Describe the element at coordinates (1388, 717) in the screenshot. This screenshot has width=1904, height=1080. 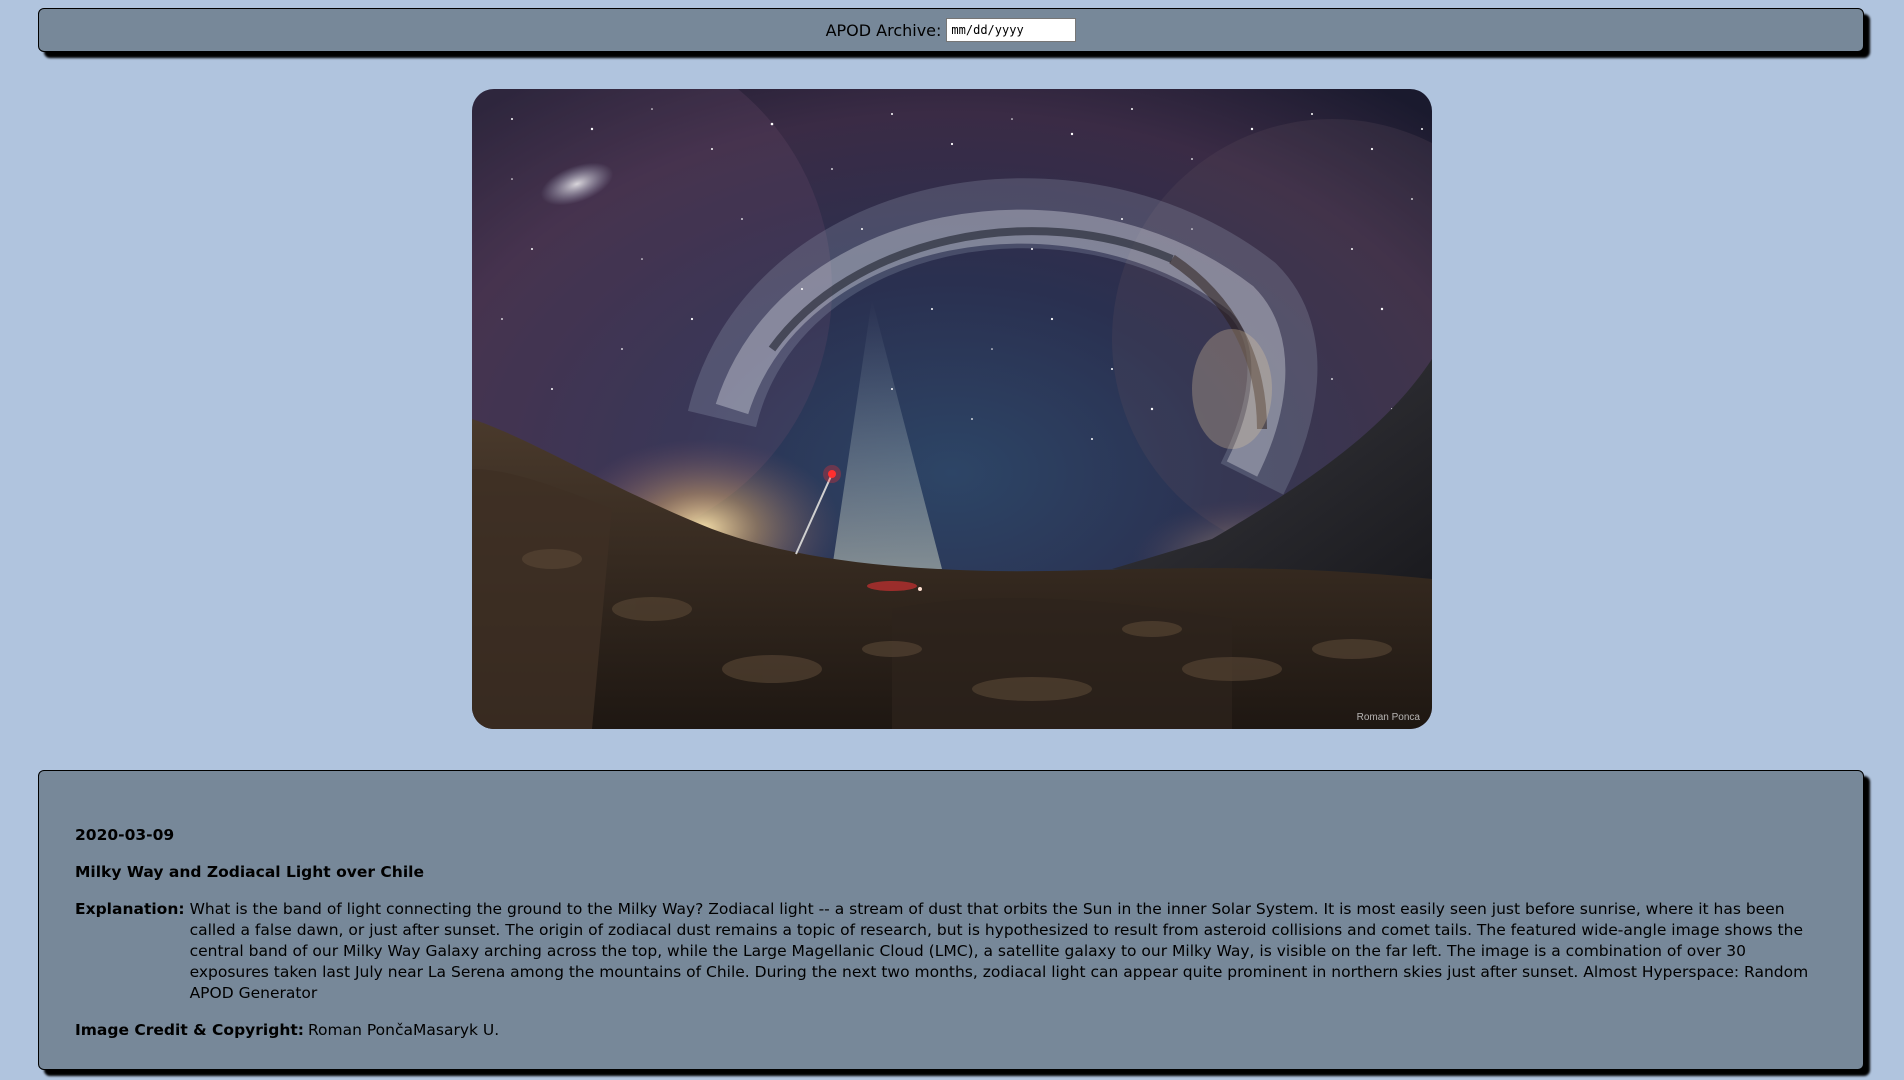
I see `image-watermark: Roman Ponca` at that location.